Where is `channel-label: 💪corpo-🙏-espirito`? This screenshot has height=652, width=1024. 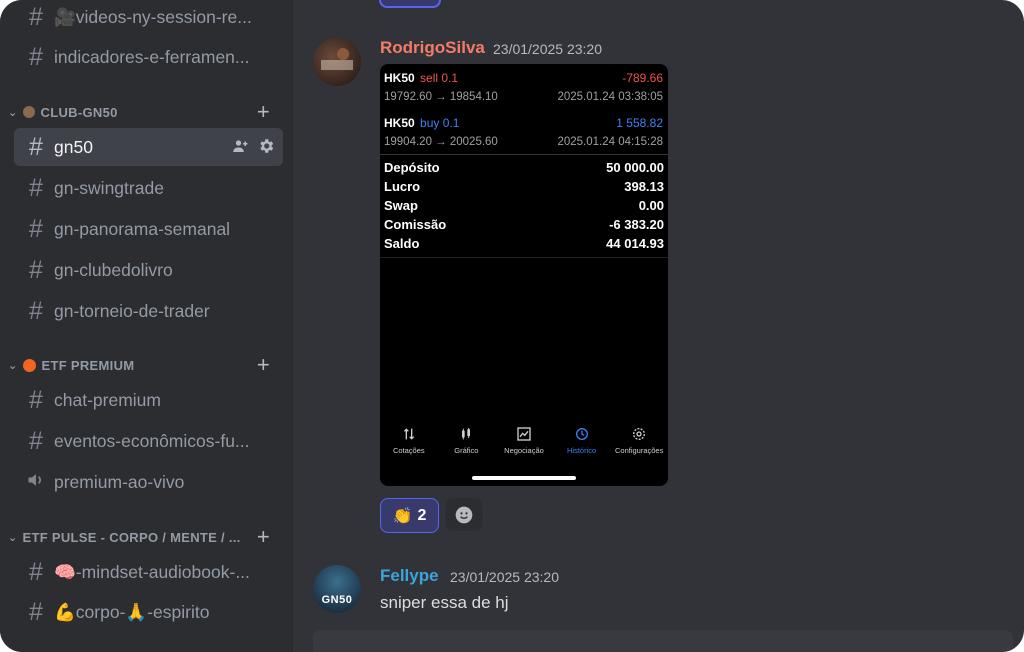
channel-label: 💪corpo-🙏-espirito is located at coordinates (132, 611).